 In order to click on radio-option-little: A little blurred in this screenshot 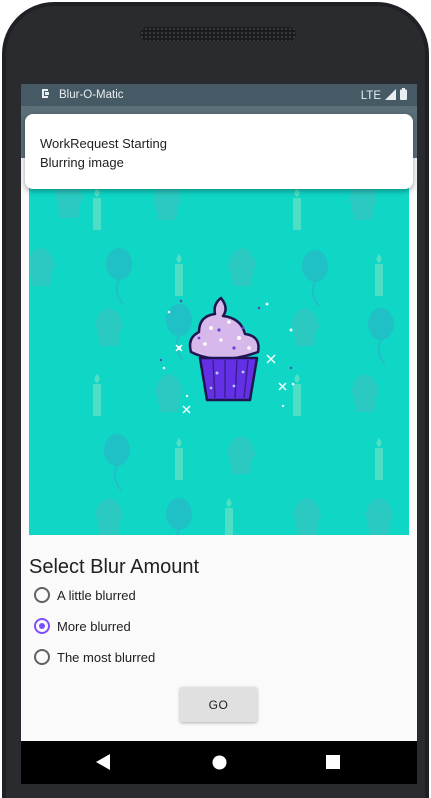, I will do `click(85, 595)`.